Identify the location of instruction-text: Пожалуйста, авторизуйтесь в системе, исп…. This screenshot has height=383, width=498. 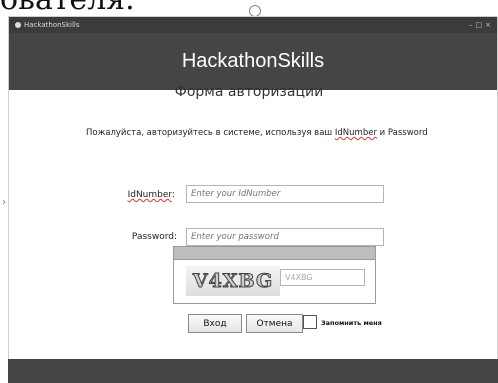
(257, 133).